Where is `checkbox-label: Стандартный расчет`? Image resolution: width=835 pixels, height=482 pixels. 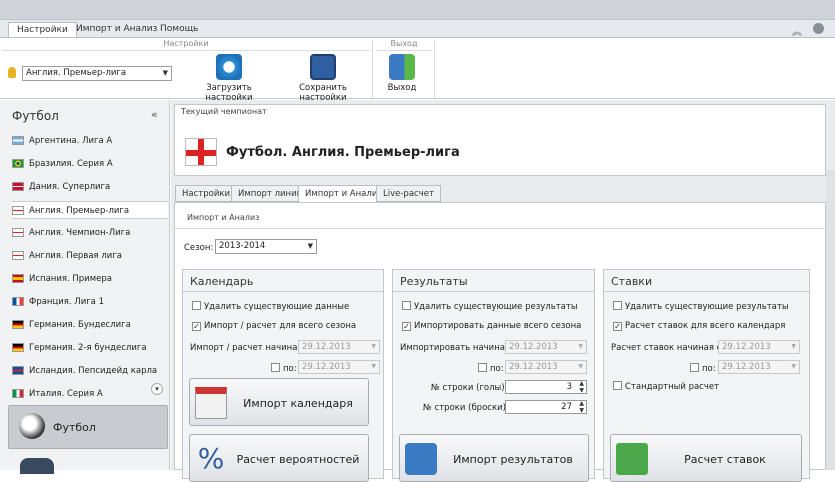 checkbox-label: Стандартный расчет is located at coordinates (672, 387).